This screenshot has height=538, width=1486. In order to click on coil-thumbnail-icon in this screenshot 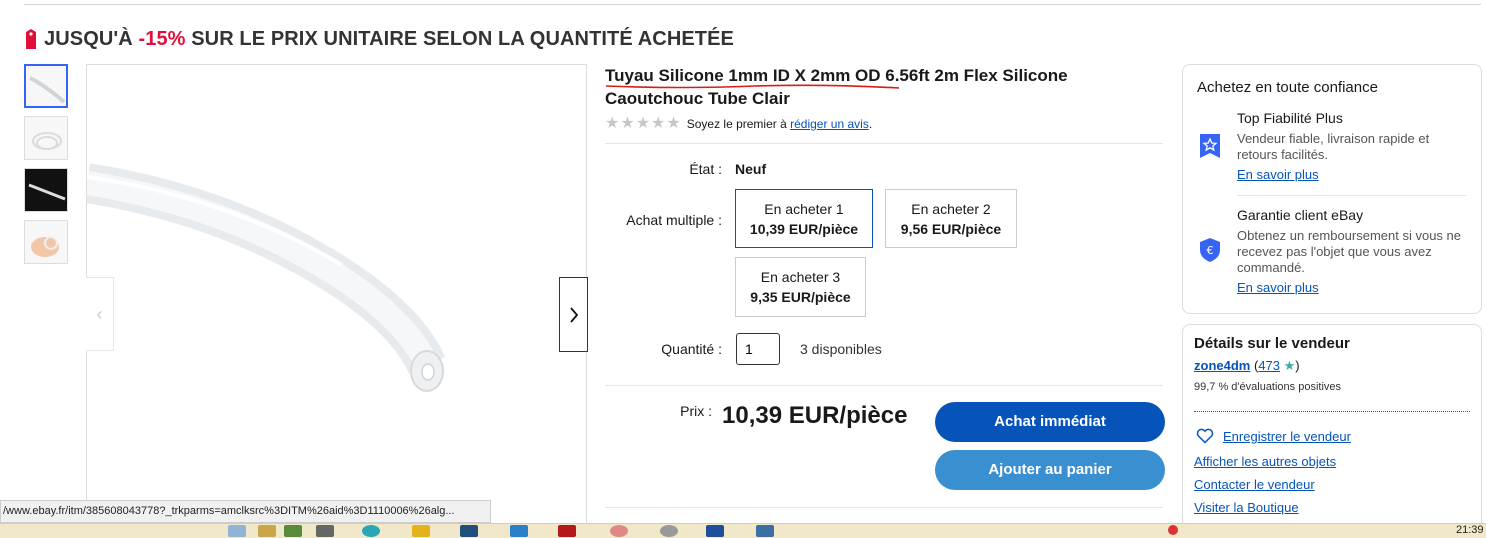, I will do `click(47, 141)`.